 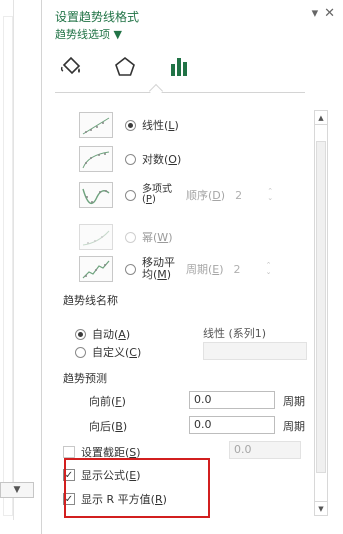 I want to click on annotation-highlight-box, so click(x=137, y=488).